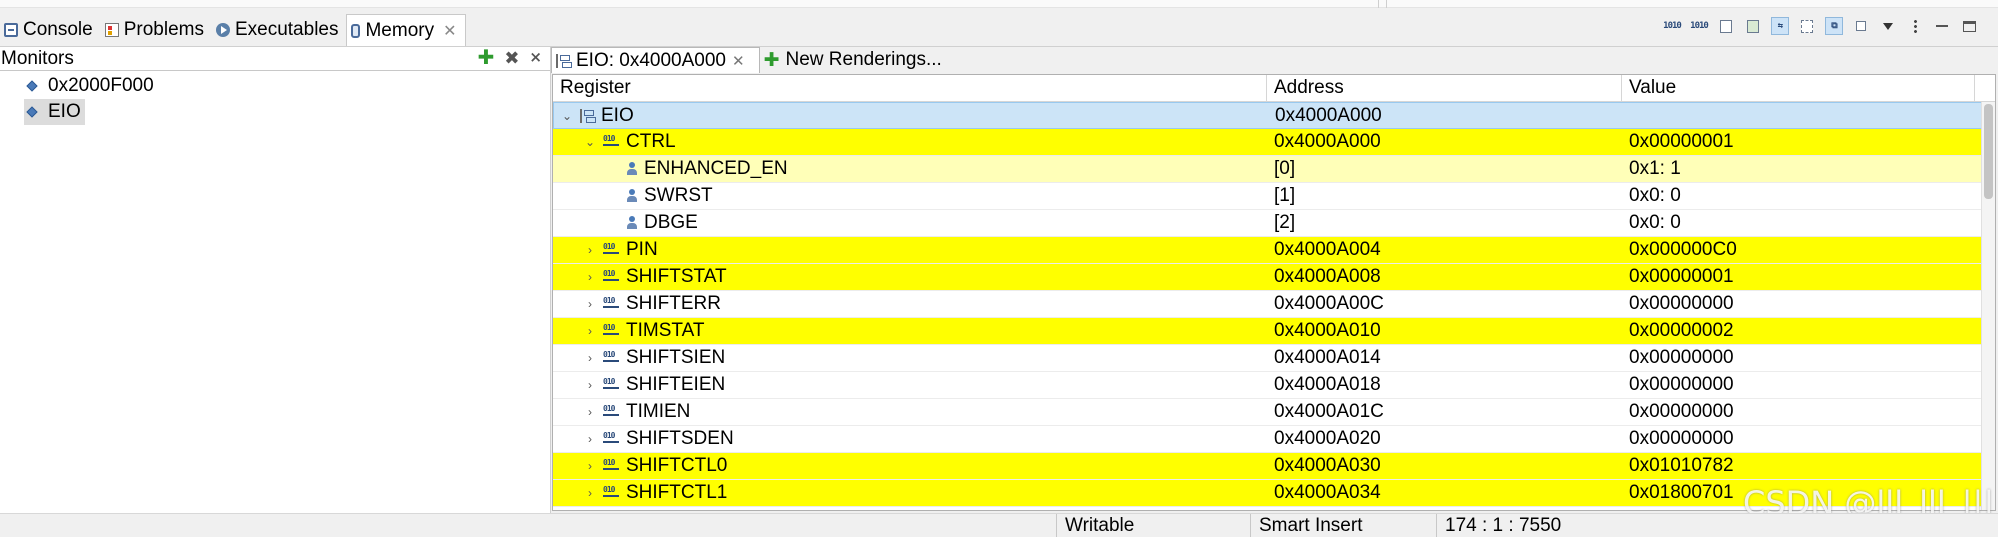 Image resolution: width=1998 pixels, height=537 pixels. Describe the element at coordinates (1798, 250) in the screenshot. I see `value-cell: 0x000000C0` at that location.